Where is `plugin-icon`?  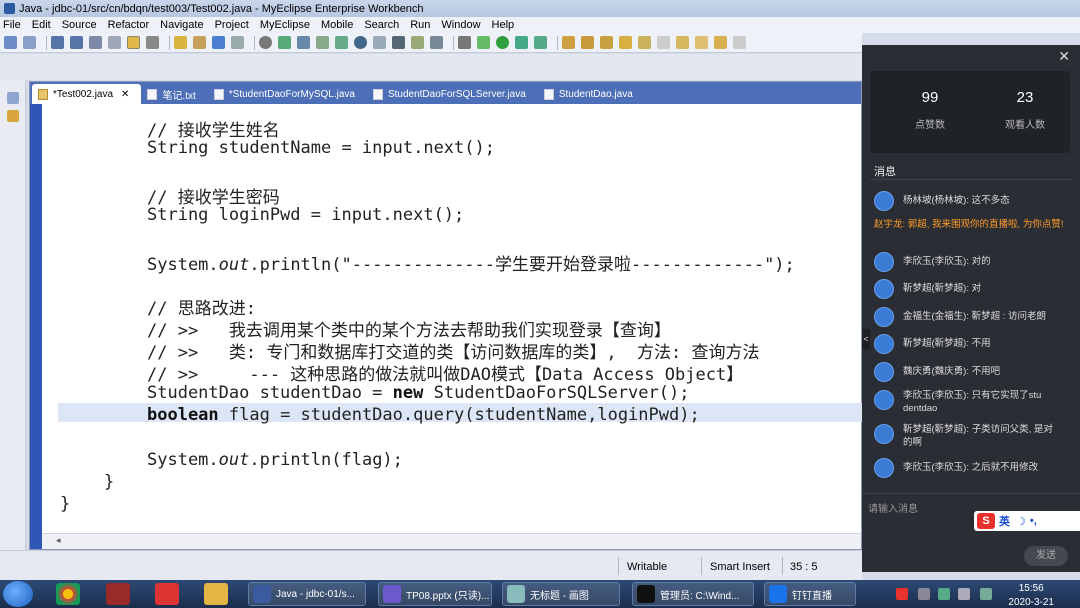 plugin-icon is located at coordinates (322, 42).